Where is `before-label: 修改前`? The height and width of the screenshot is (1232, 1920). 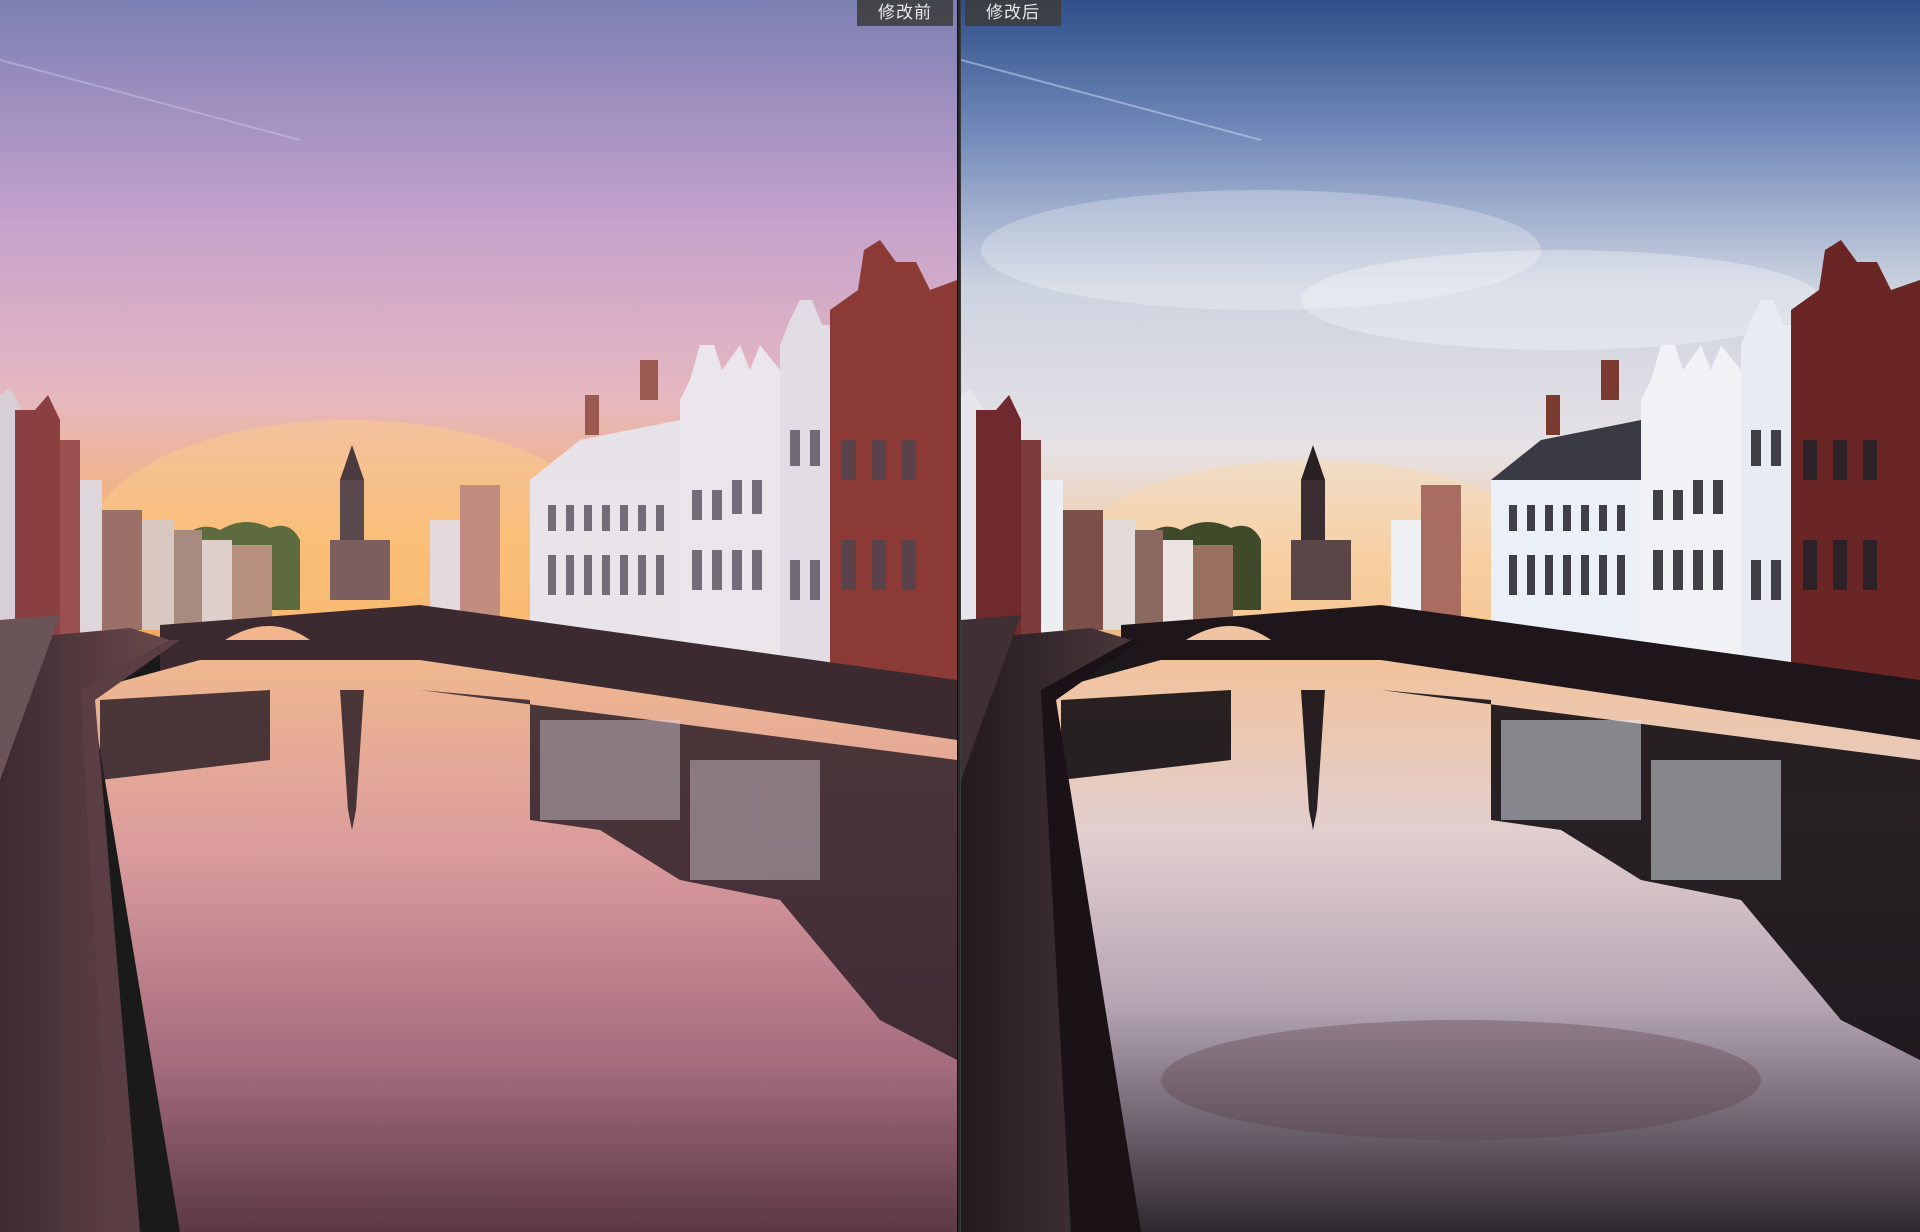 before-label: 修改前 is located at coordinates (905, 13).